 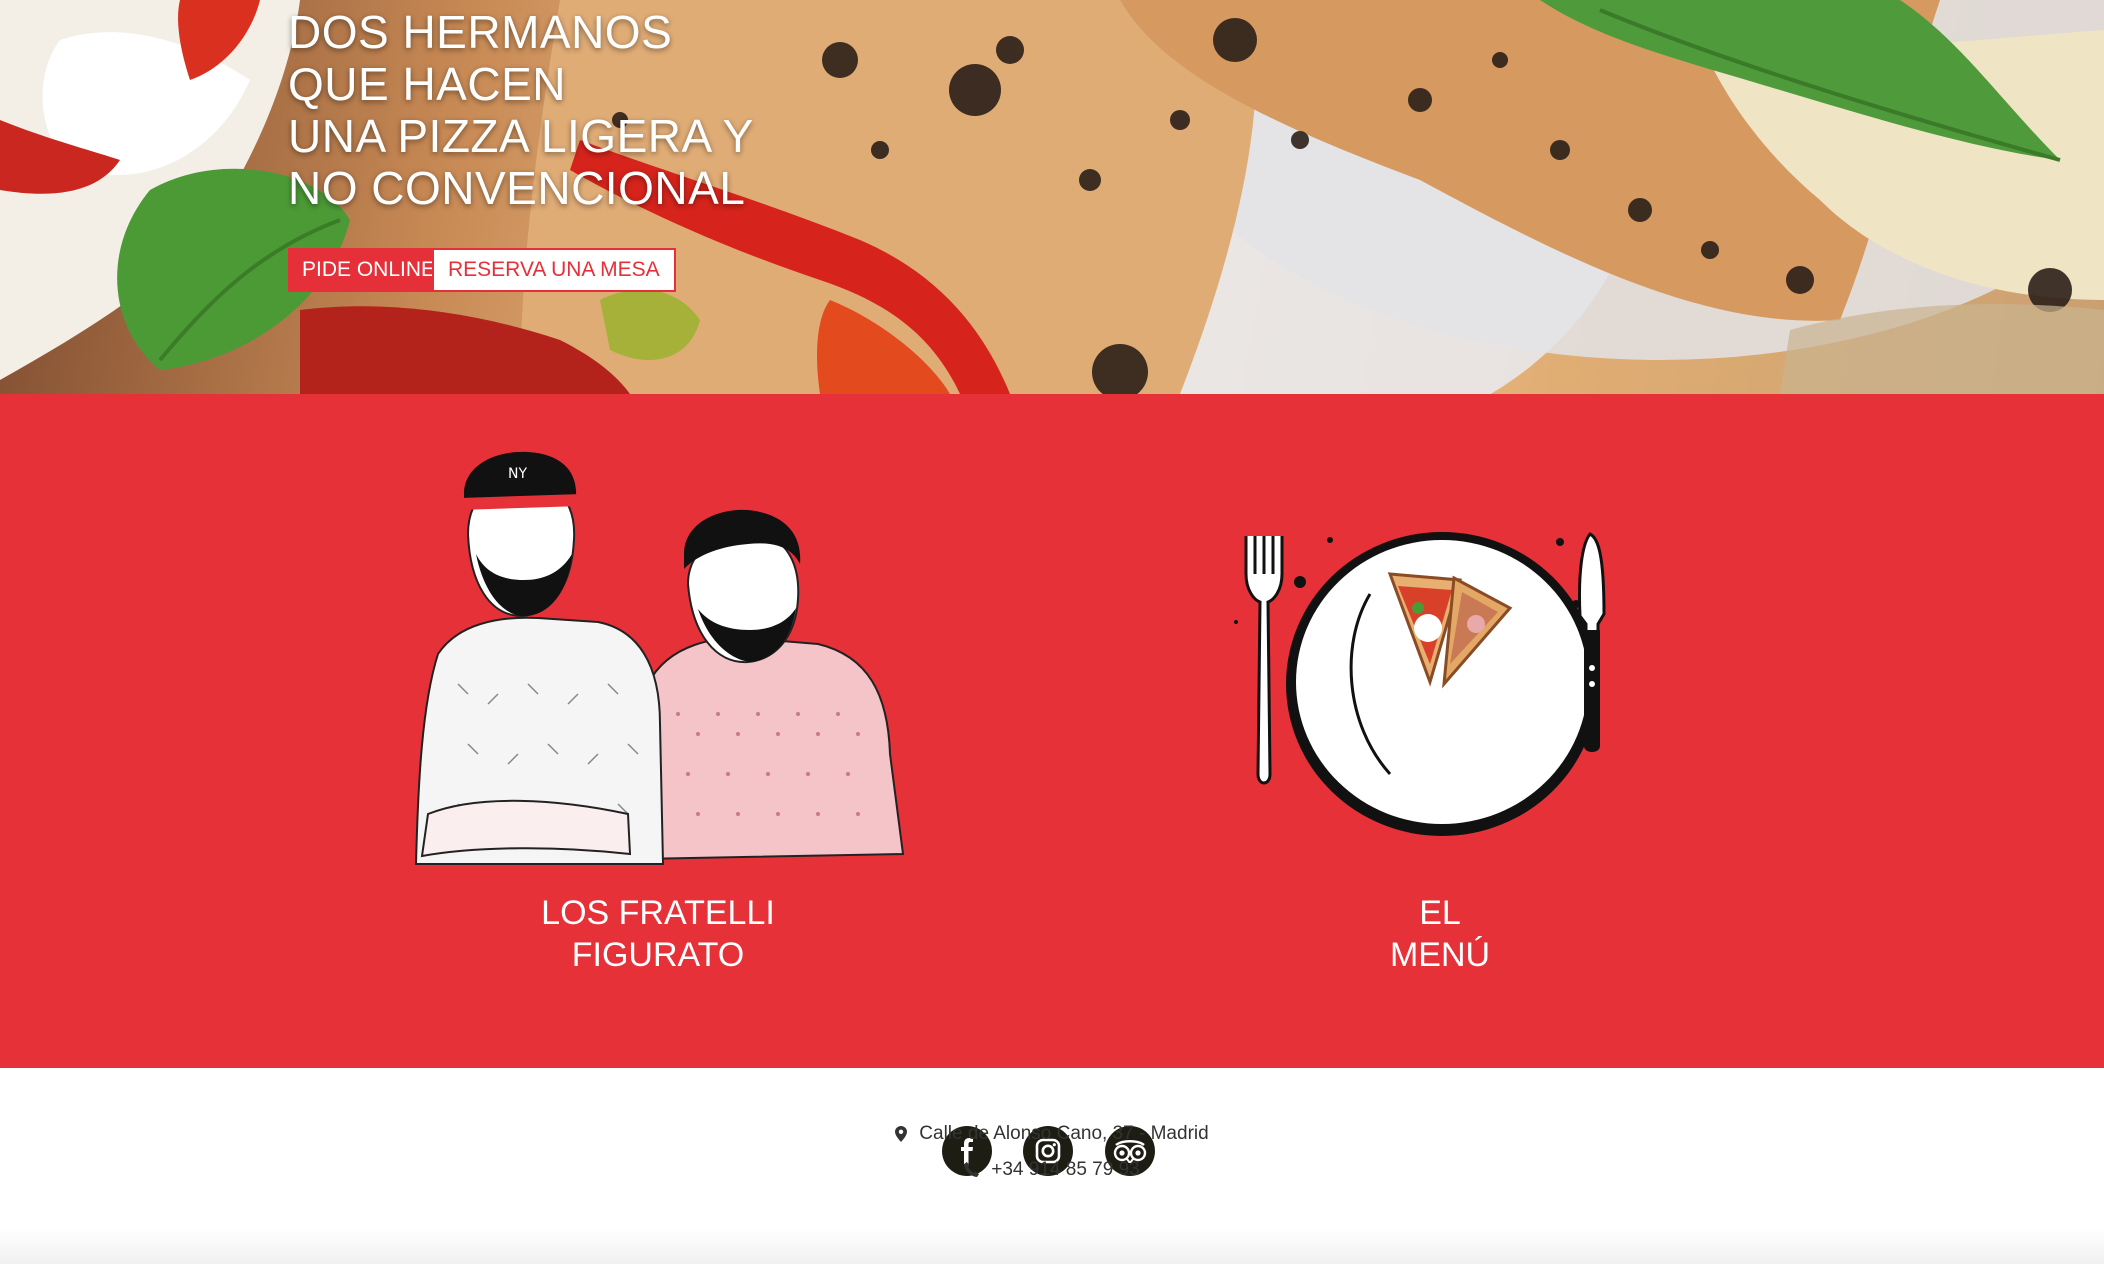 I want to click on hero-title-line: DOS HERMANOS, so click(x=480, y=32).